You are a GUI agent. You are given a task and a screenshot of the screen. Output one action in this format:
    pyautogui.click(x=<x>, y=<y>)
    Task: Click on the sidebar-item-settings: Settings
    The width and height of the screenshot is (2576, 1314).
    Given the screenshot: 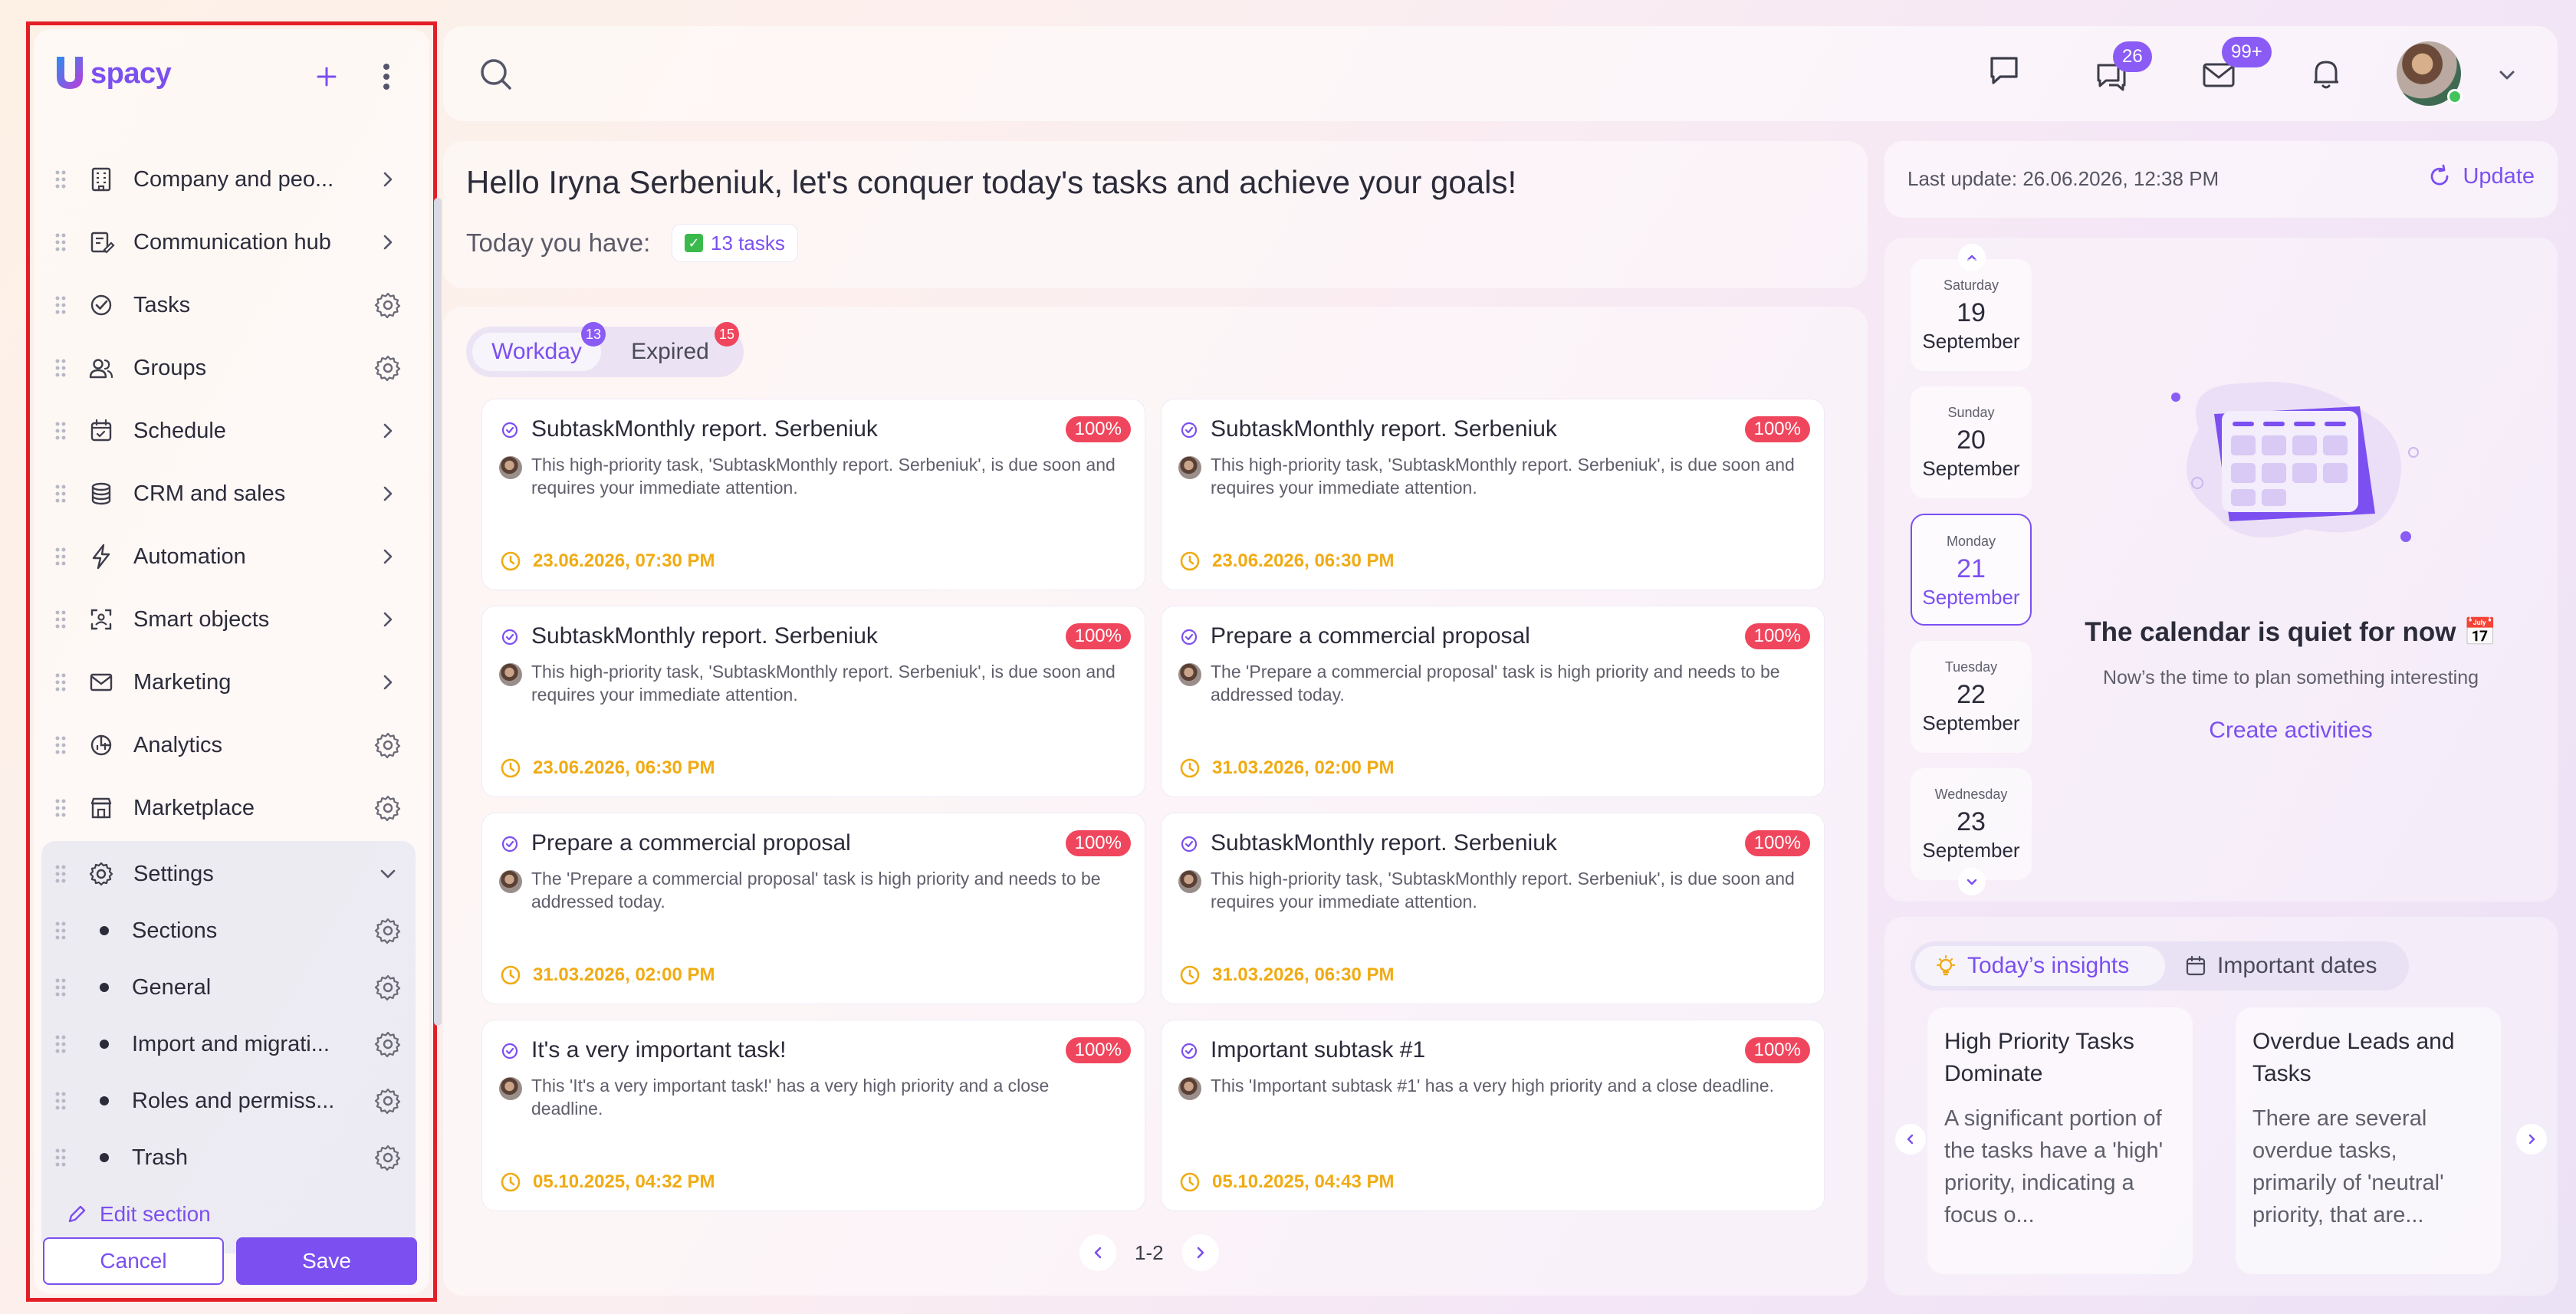 What is the action you would take?
    pyautogui.click(x=229, y=874)
    